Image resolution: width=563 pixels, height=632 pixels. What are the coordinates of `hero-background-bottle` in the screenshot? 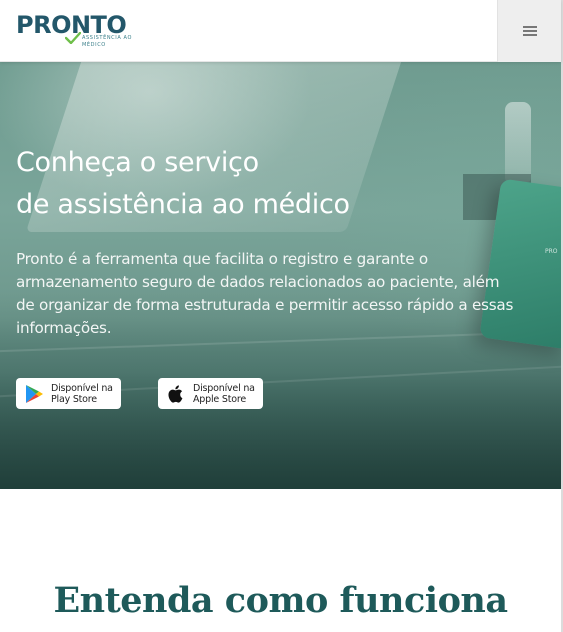 It's located at (518, 142).